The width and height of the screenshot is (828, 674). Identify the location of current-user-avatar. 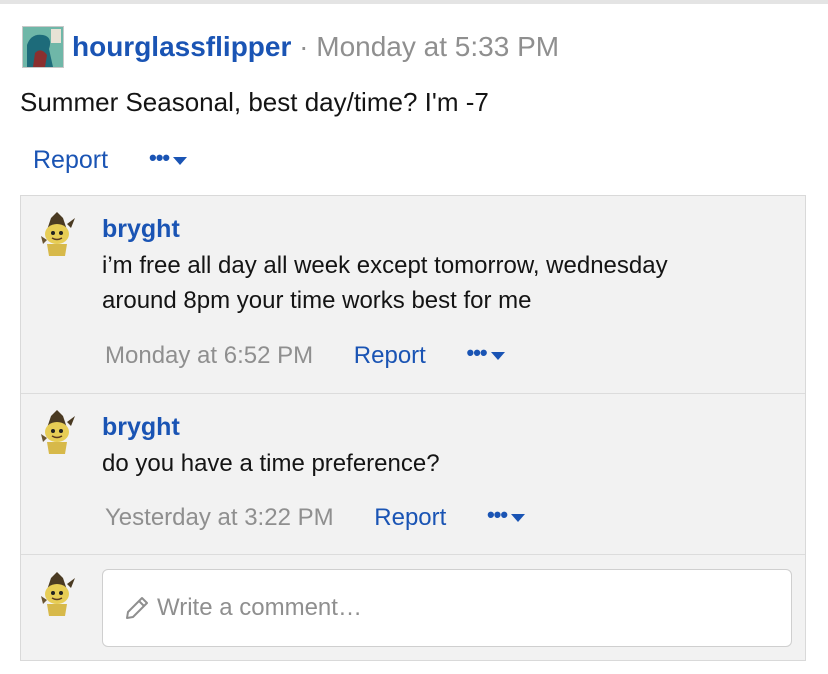
(58, 594).